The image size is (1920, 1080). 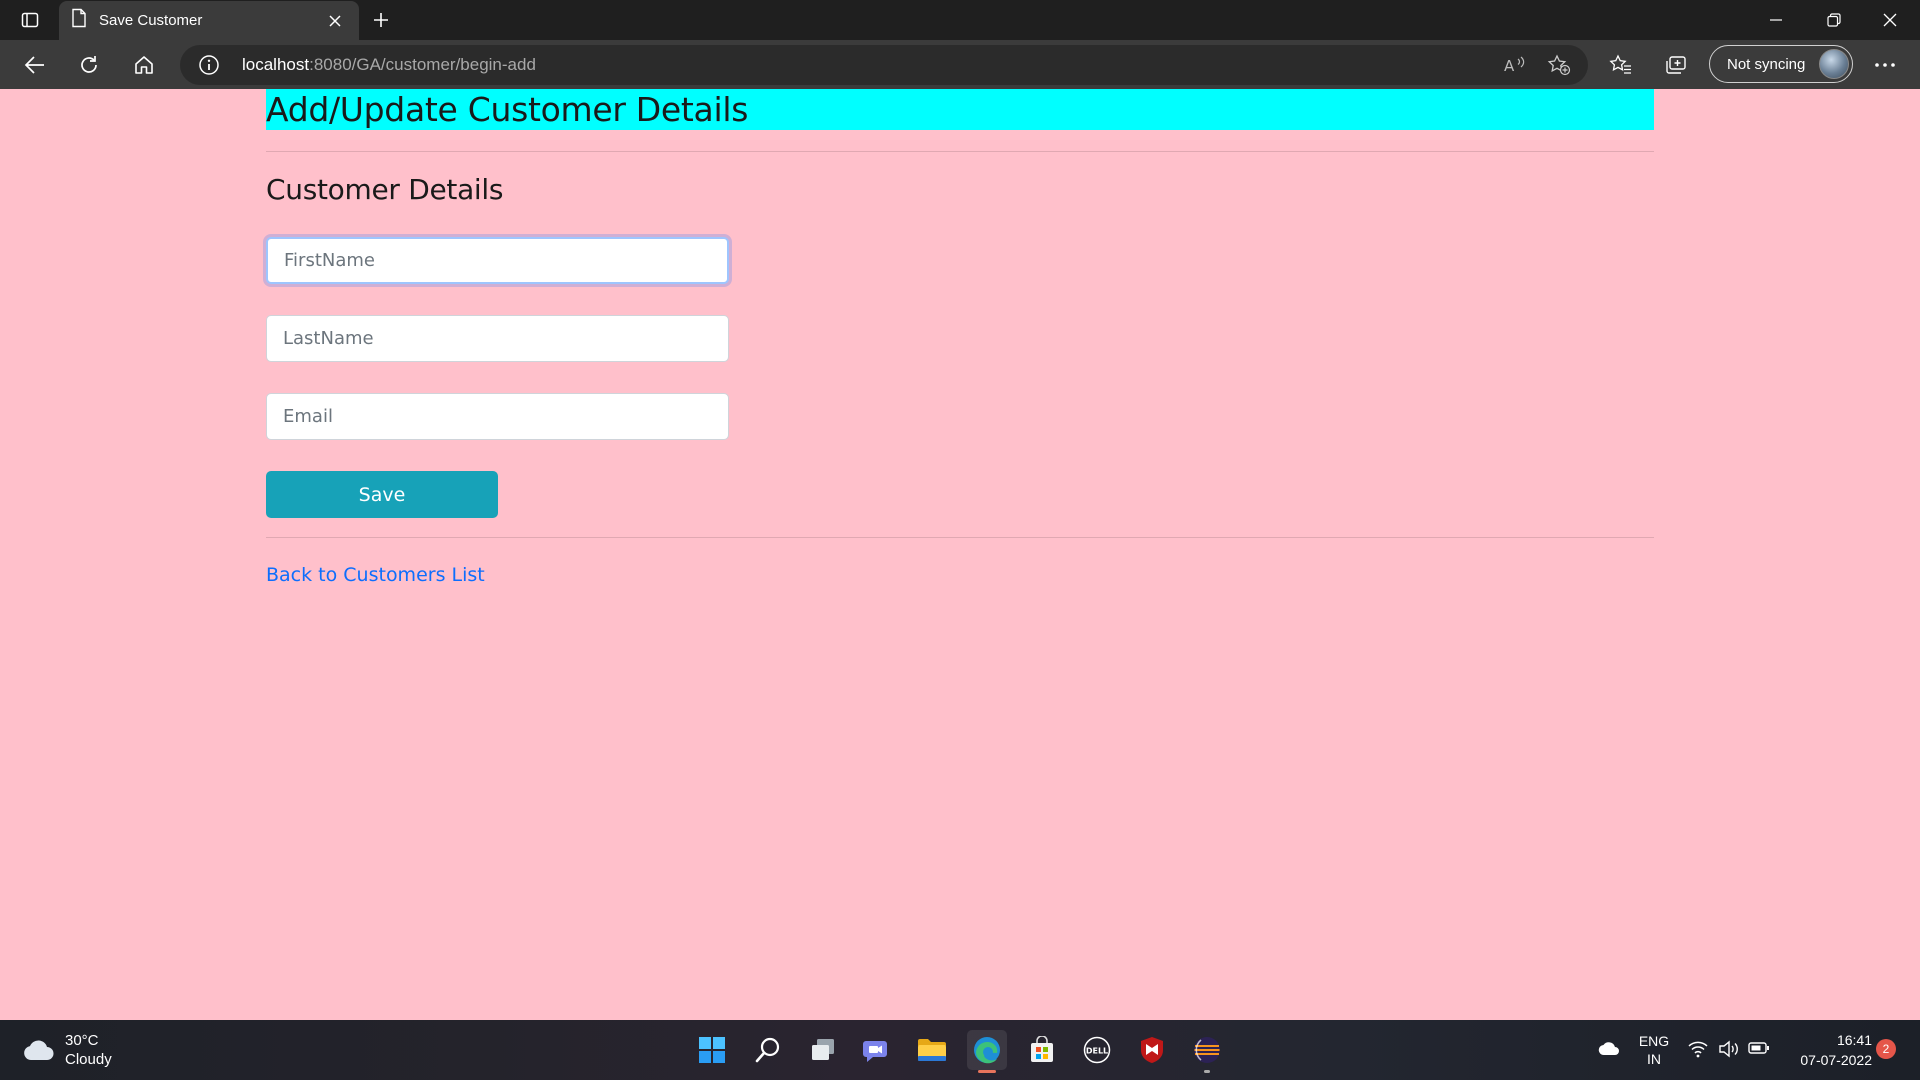 I want to click on svg-text: DELL, so click(x=1097, y=1051).